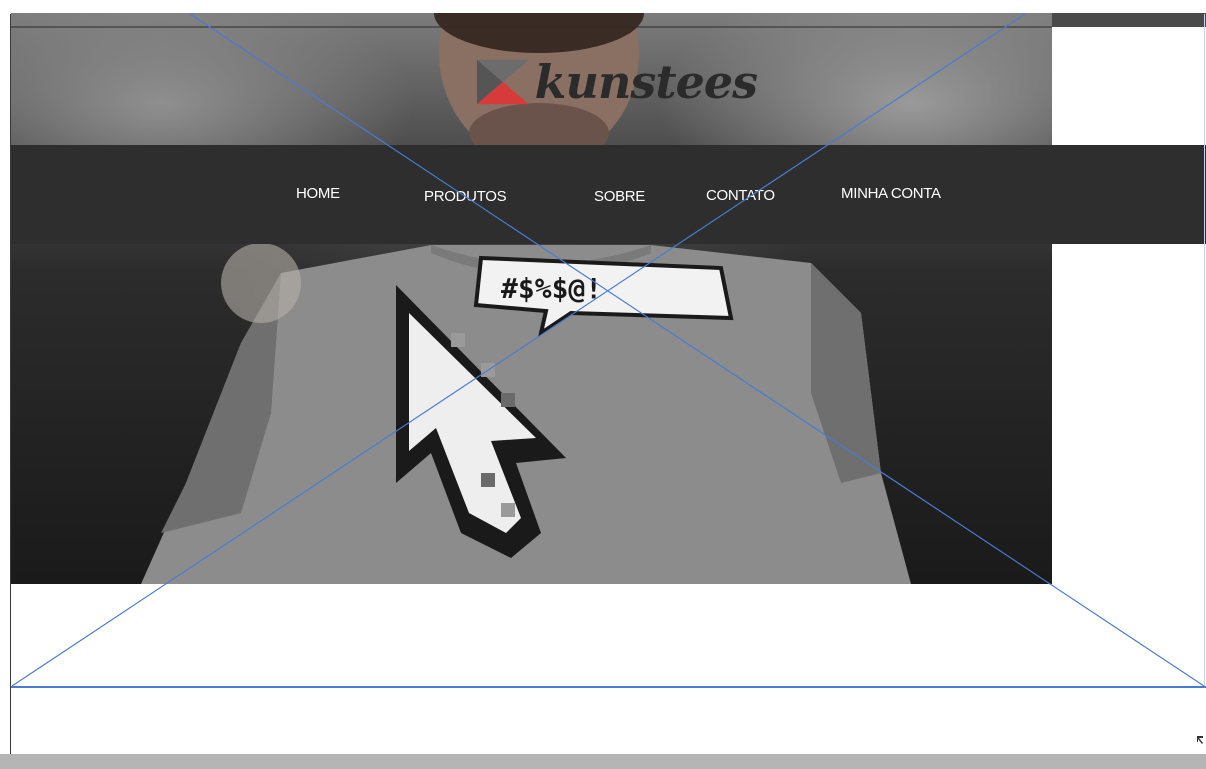 Image resolution: width=1206 pixels, height=769 pixels. I want to click on selection-bottom-border, so click(608, 687).